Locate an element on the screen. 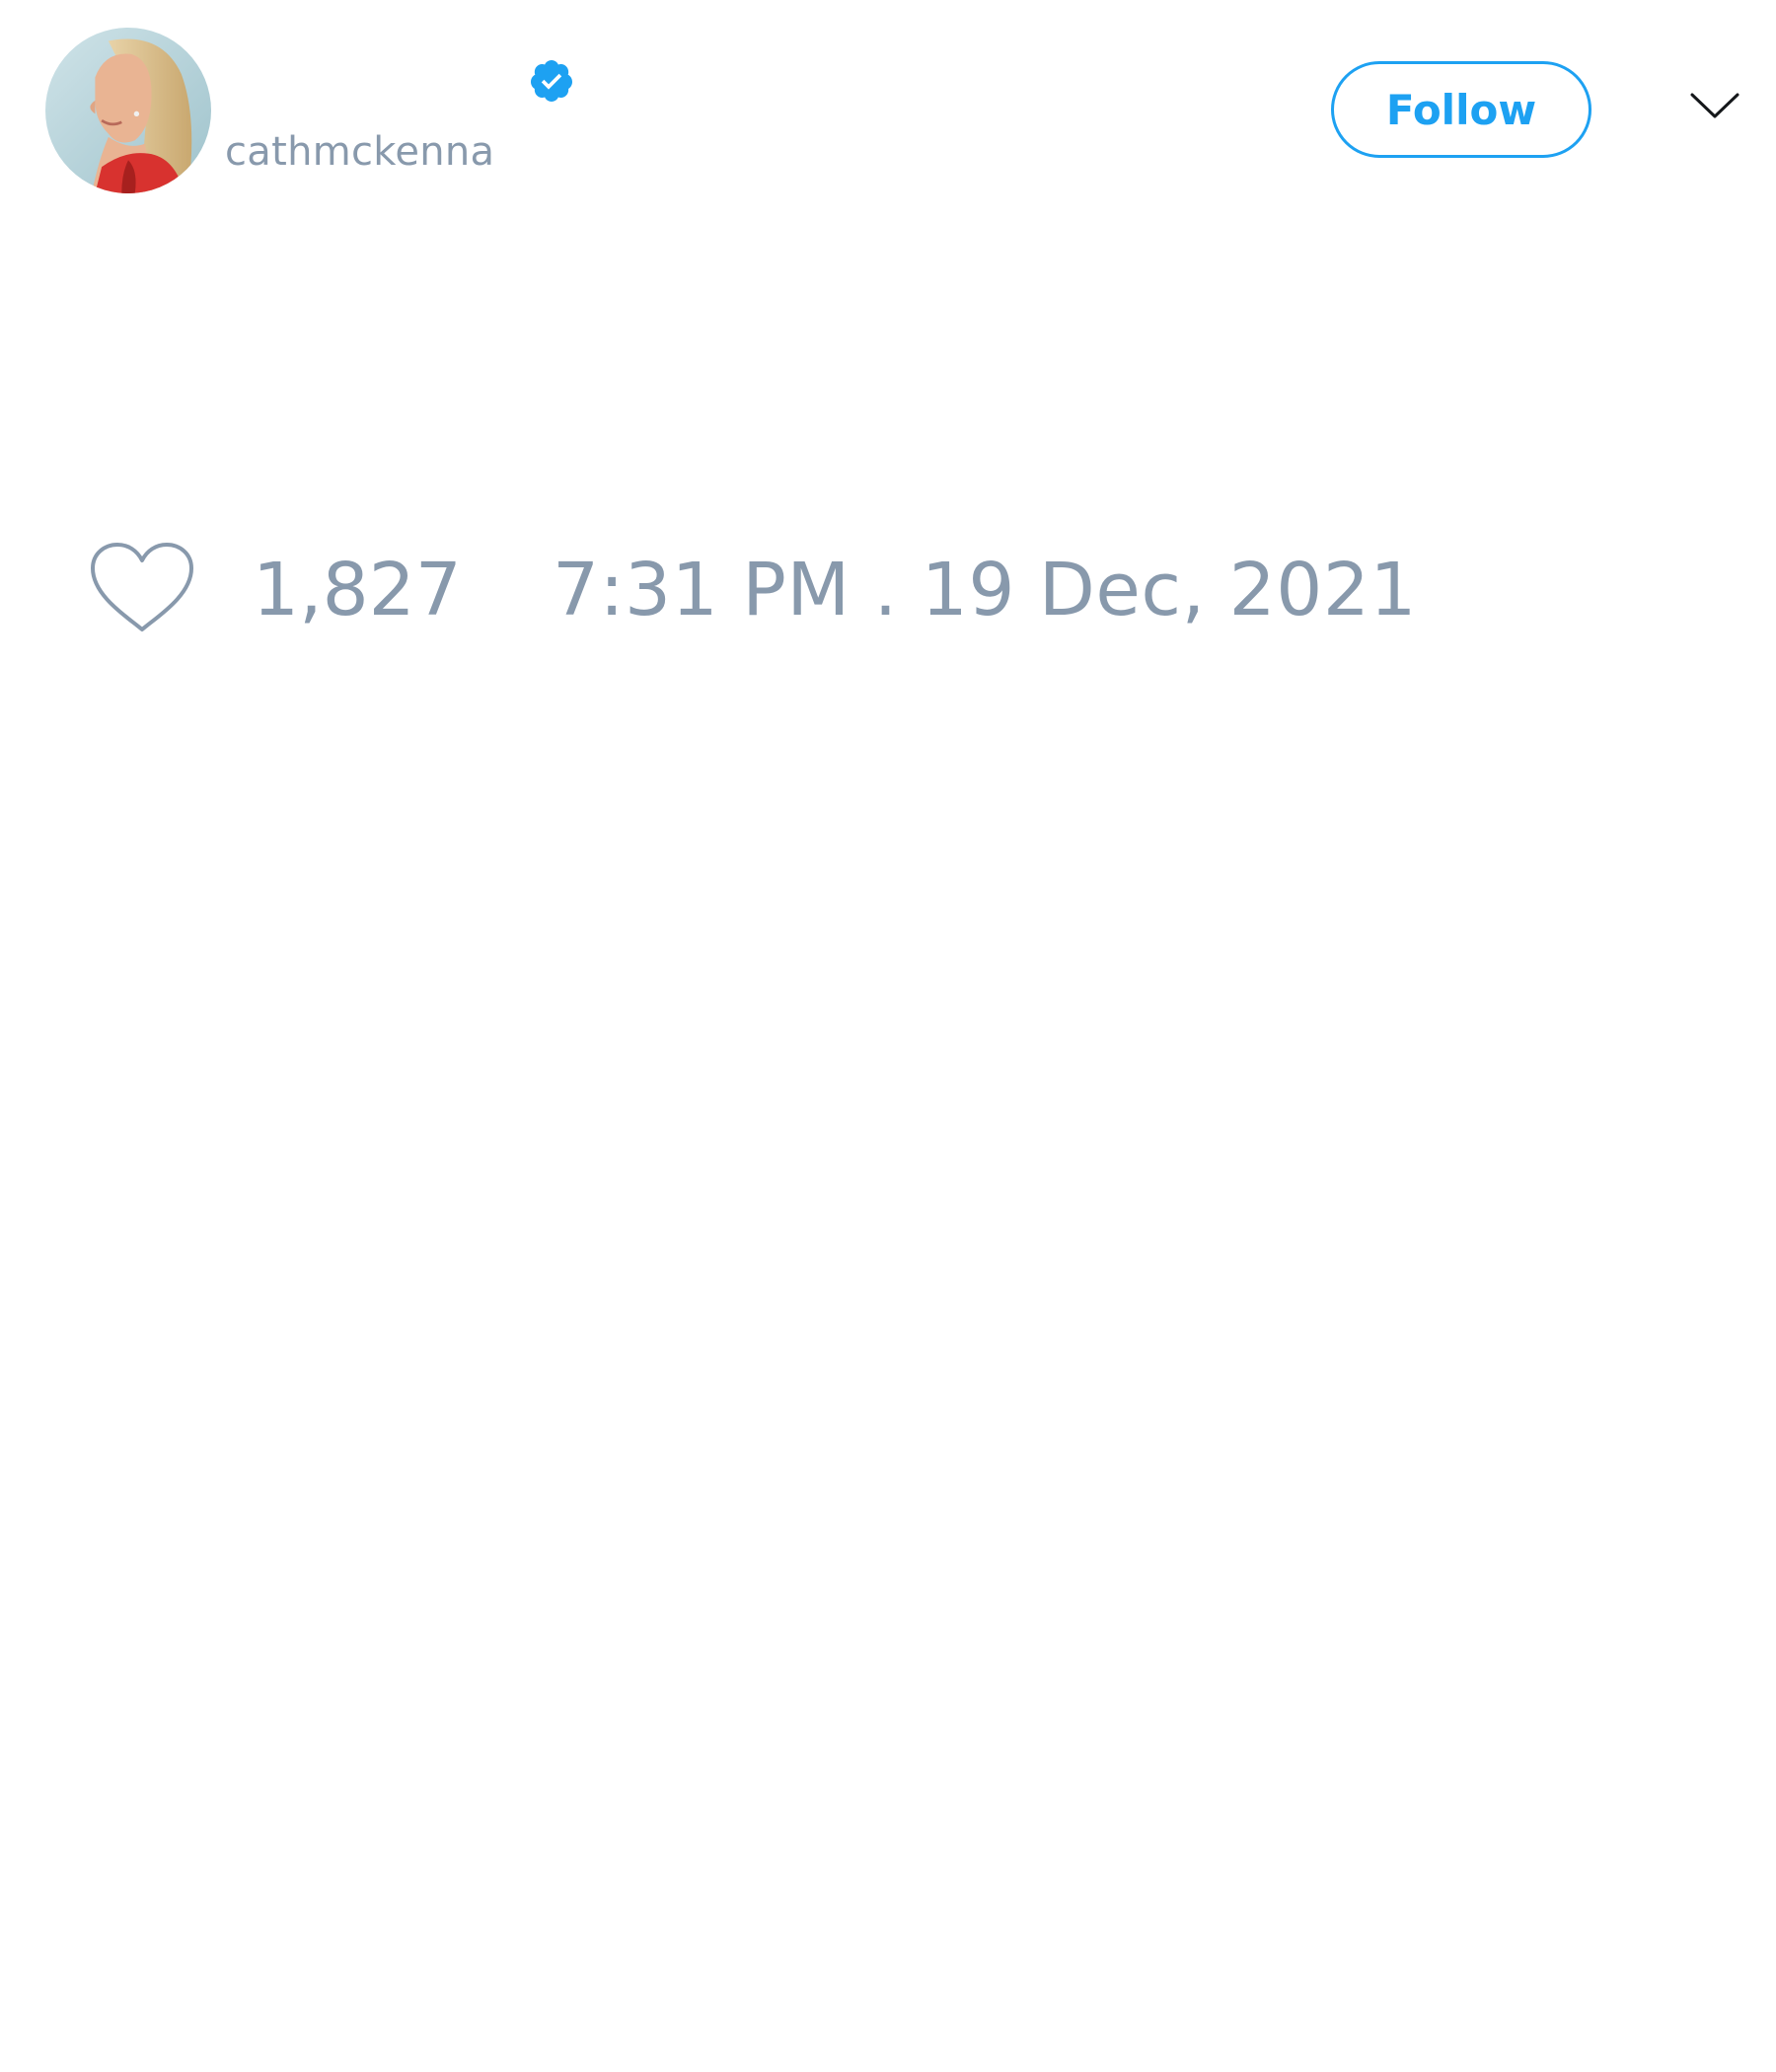 This screenshot has width=1776, height=2072. follow-button: Follow is located at coordinates (1461, 110).